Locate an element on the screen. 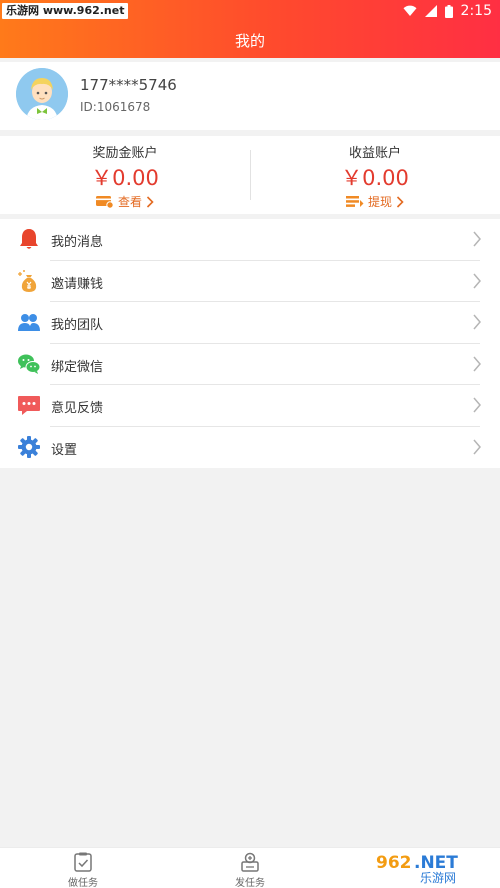  site-watermark: 乐游网 www.962.net is located at coordinates (65, 11).